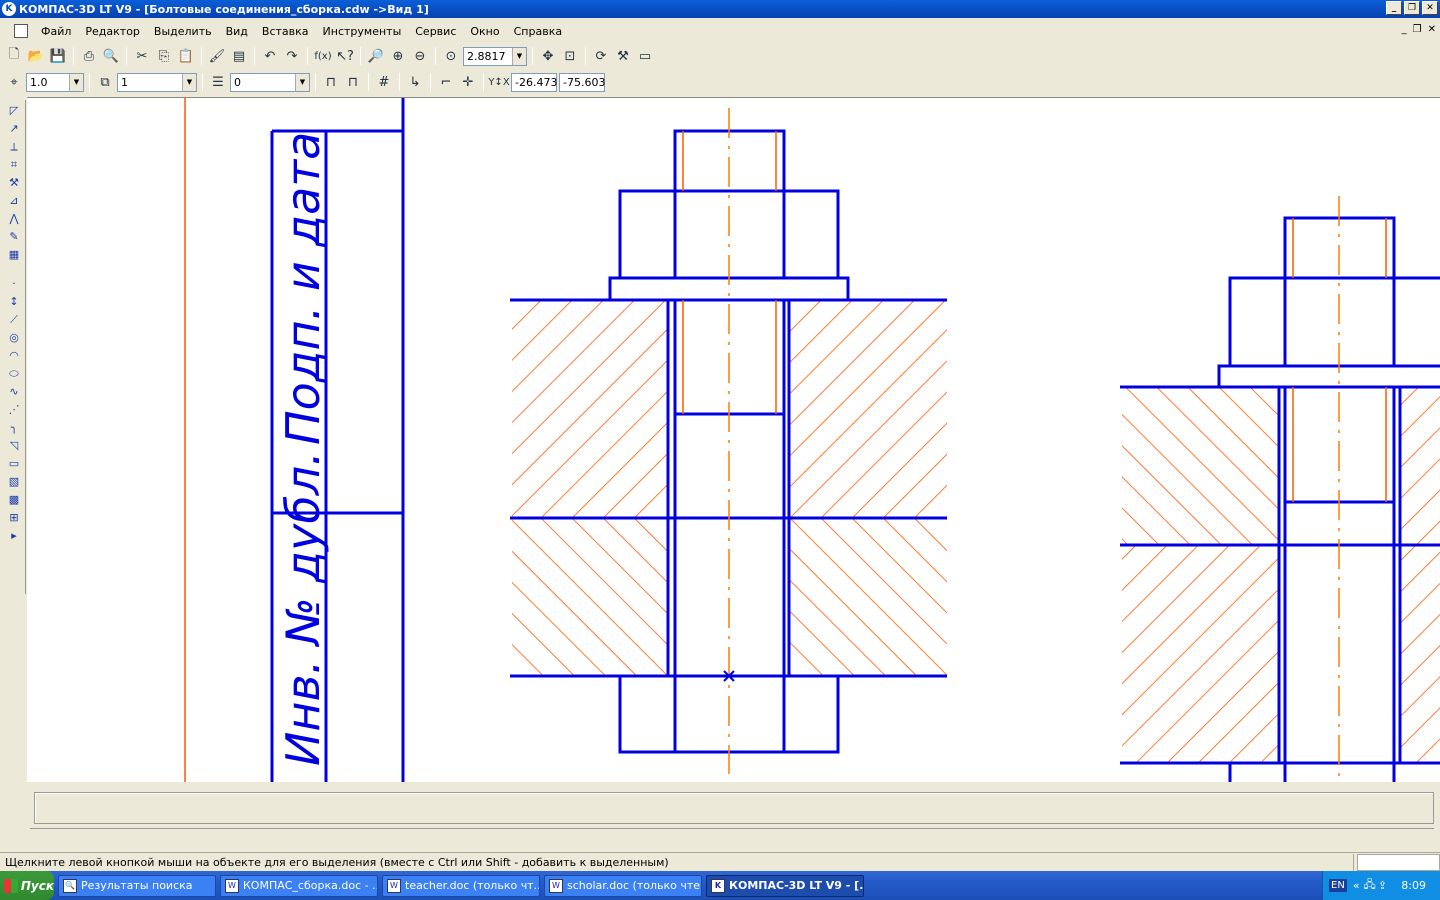 This screenshot has width=1440, height=900. What do you see at coordinates (451, 56) in the screenshot?
I see `zoom-scale-icon: ⊙` at bounding box center [451, 56].